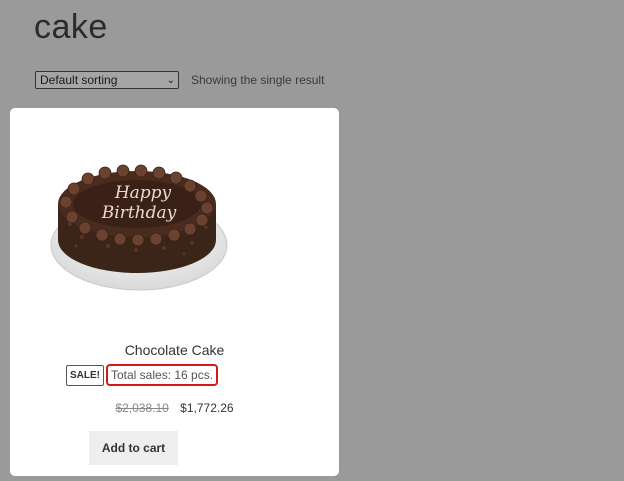 This screenshot has height=481, width=624. What do you see at coordinates (207, 408) in the screenshot?
I see `sale-price: $1,772.26` at bounding box center [207, 408].